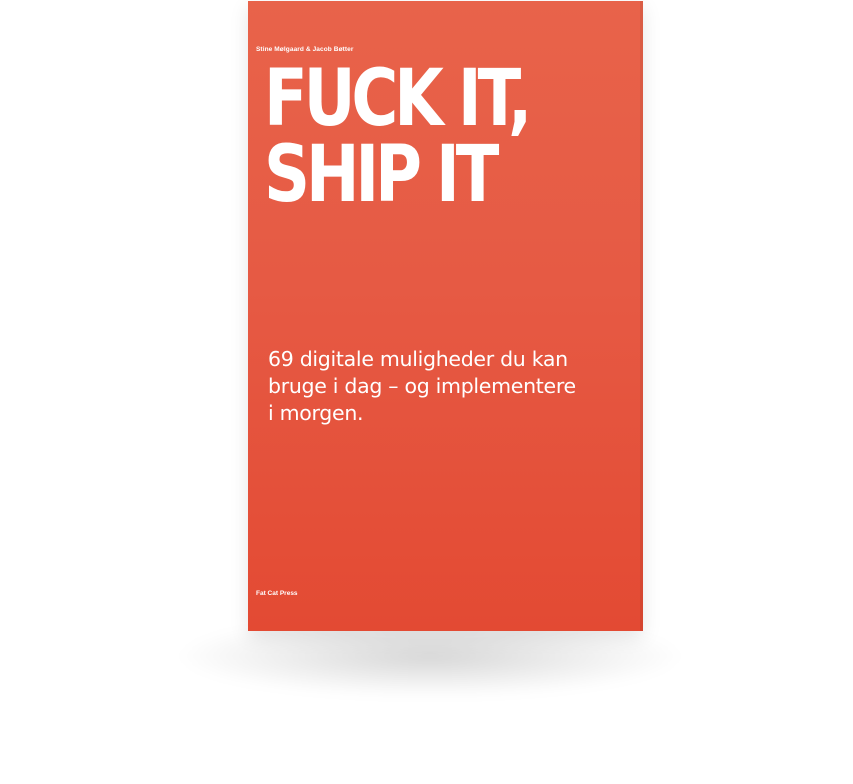 The width and height of the screenshot is (853, 784). What do you see at coordinates (422, 386) in the screenshot?
I see `book-subtitle-line: bruge i dag – og implementere` at bounding box center [422, 386].